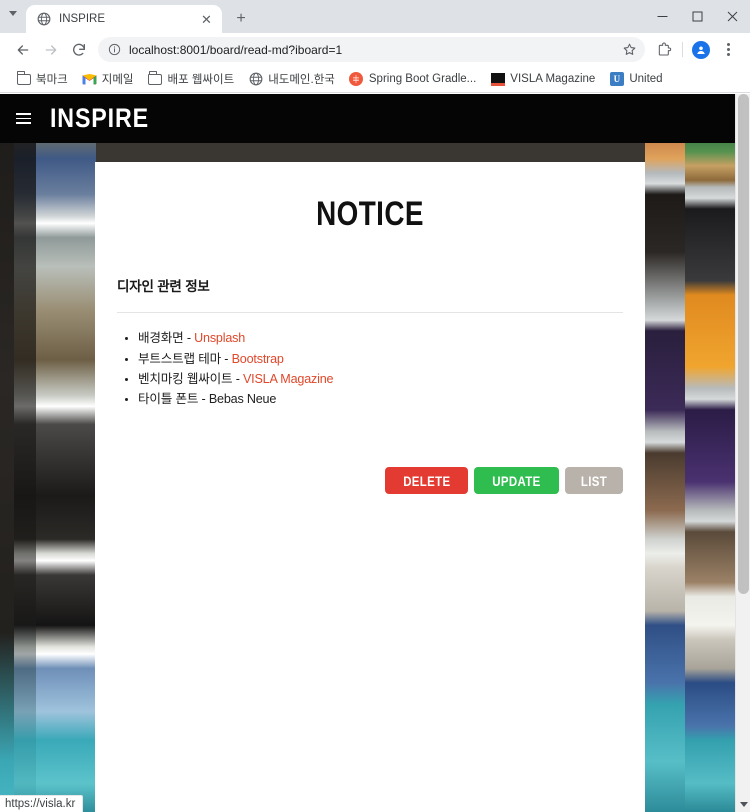 This screenshot has width=750, height=812. Describe the element at coordinates (124, 19) in the screenshot. I see `browser-tab-inspire: INSPIRE ✕` at that location.